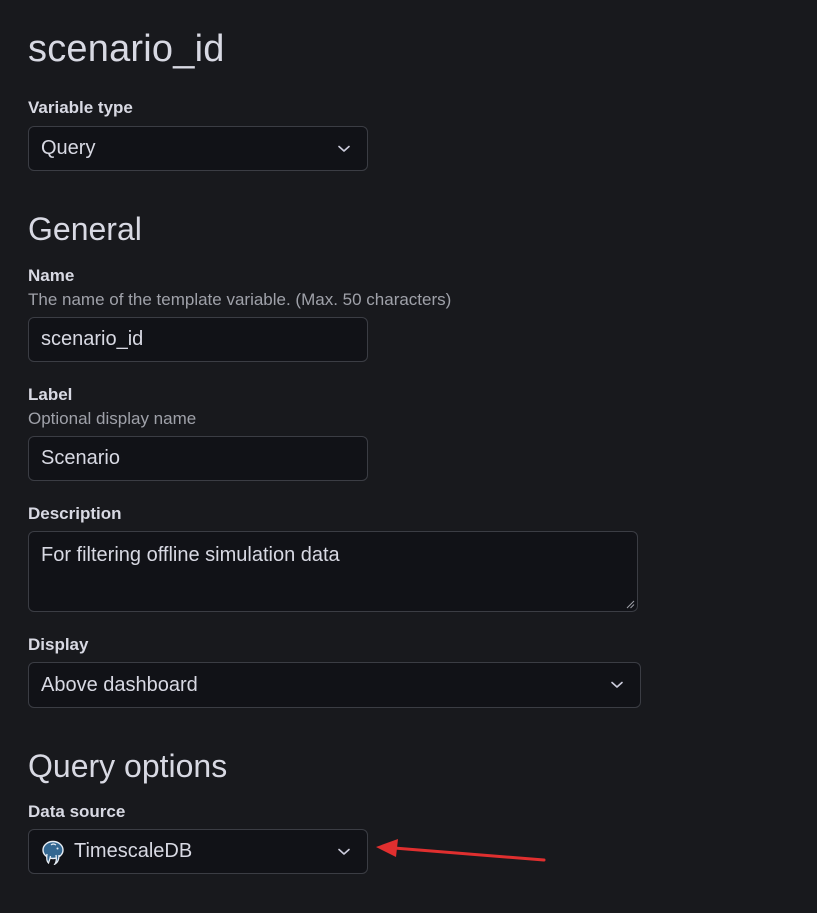 The height and width of the screenshot is (913, 817). Describe the element at coordinates (50, 394) in the screenshot. I see `label-label: Label` at that location.